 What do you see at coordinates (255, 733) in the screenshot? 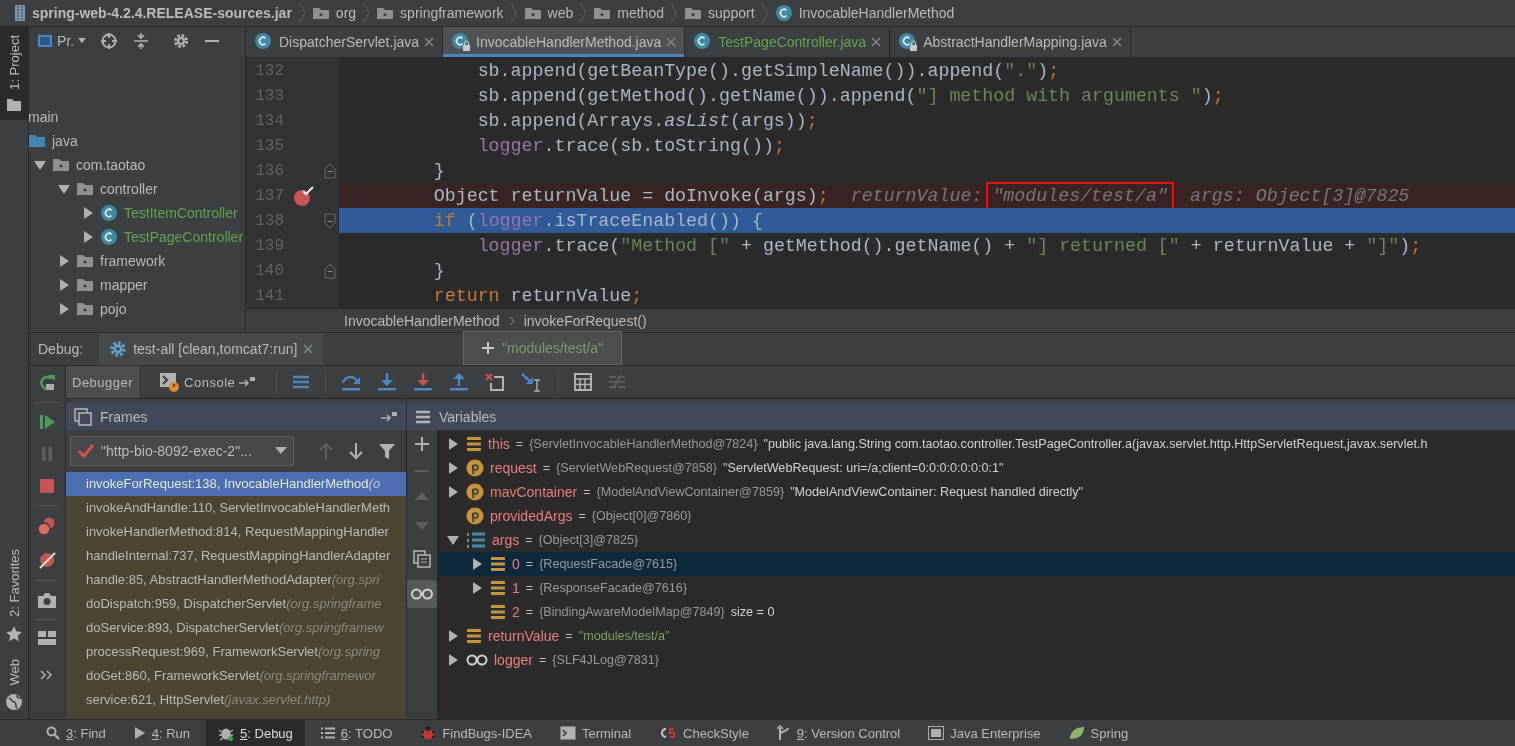
I see `tool-window-button: 5: Debug` at bounding box center [255, 733].